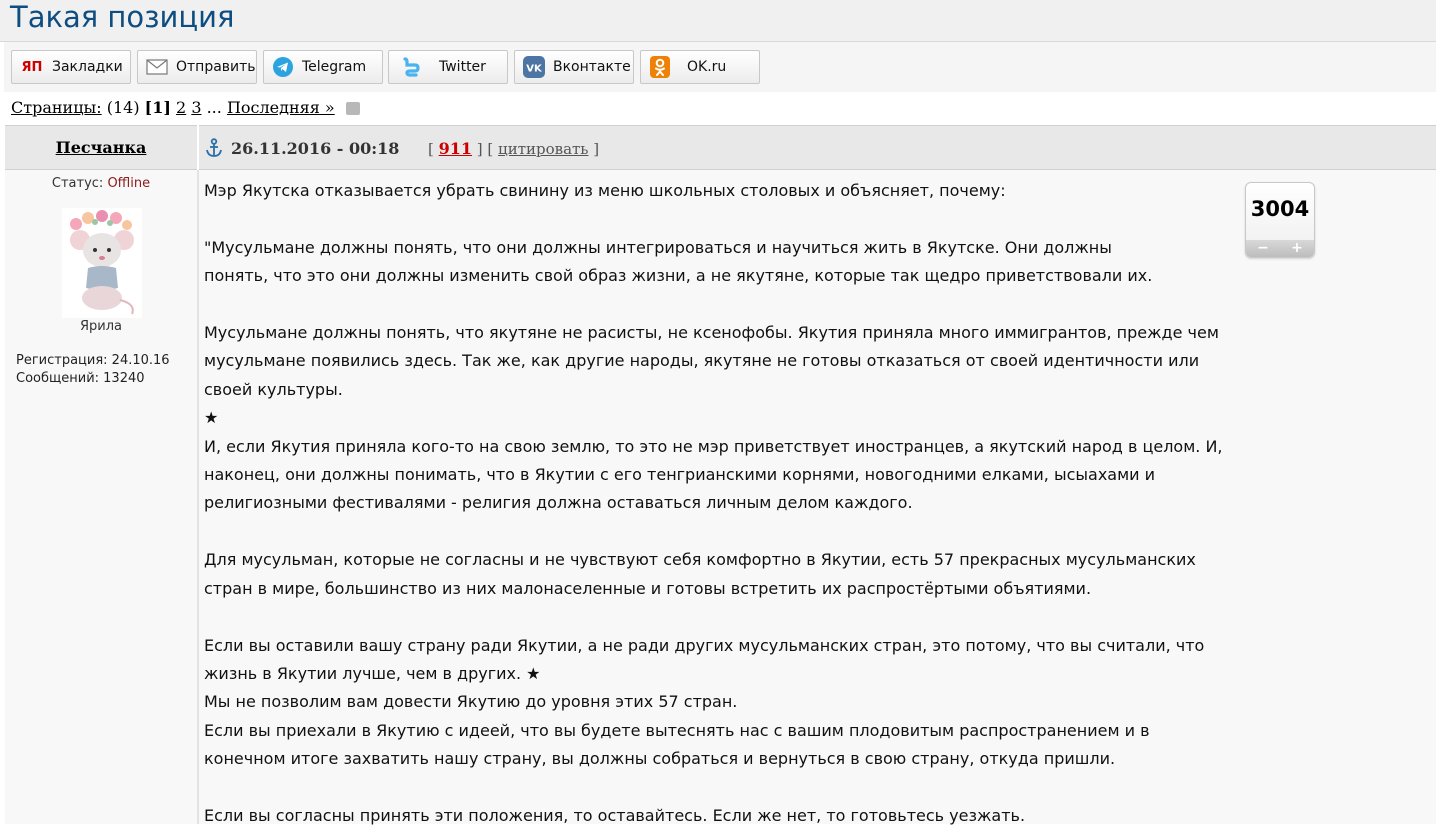 The width and height of the screenshot is (1436, 830). I want to click on rating-value: 3004, so click(1280, 209).